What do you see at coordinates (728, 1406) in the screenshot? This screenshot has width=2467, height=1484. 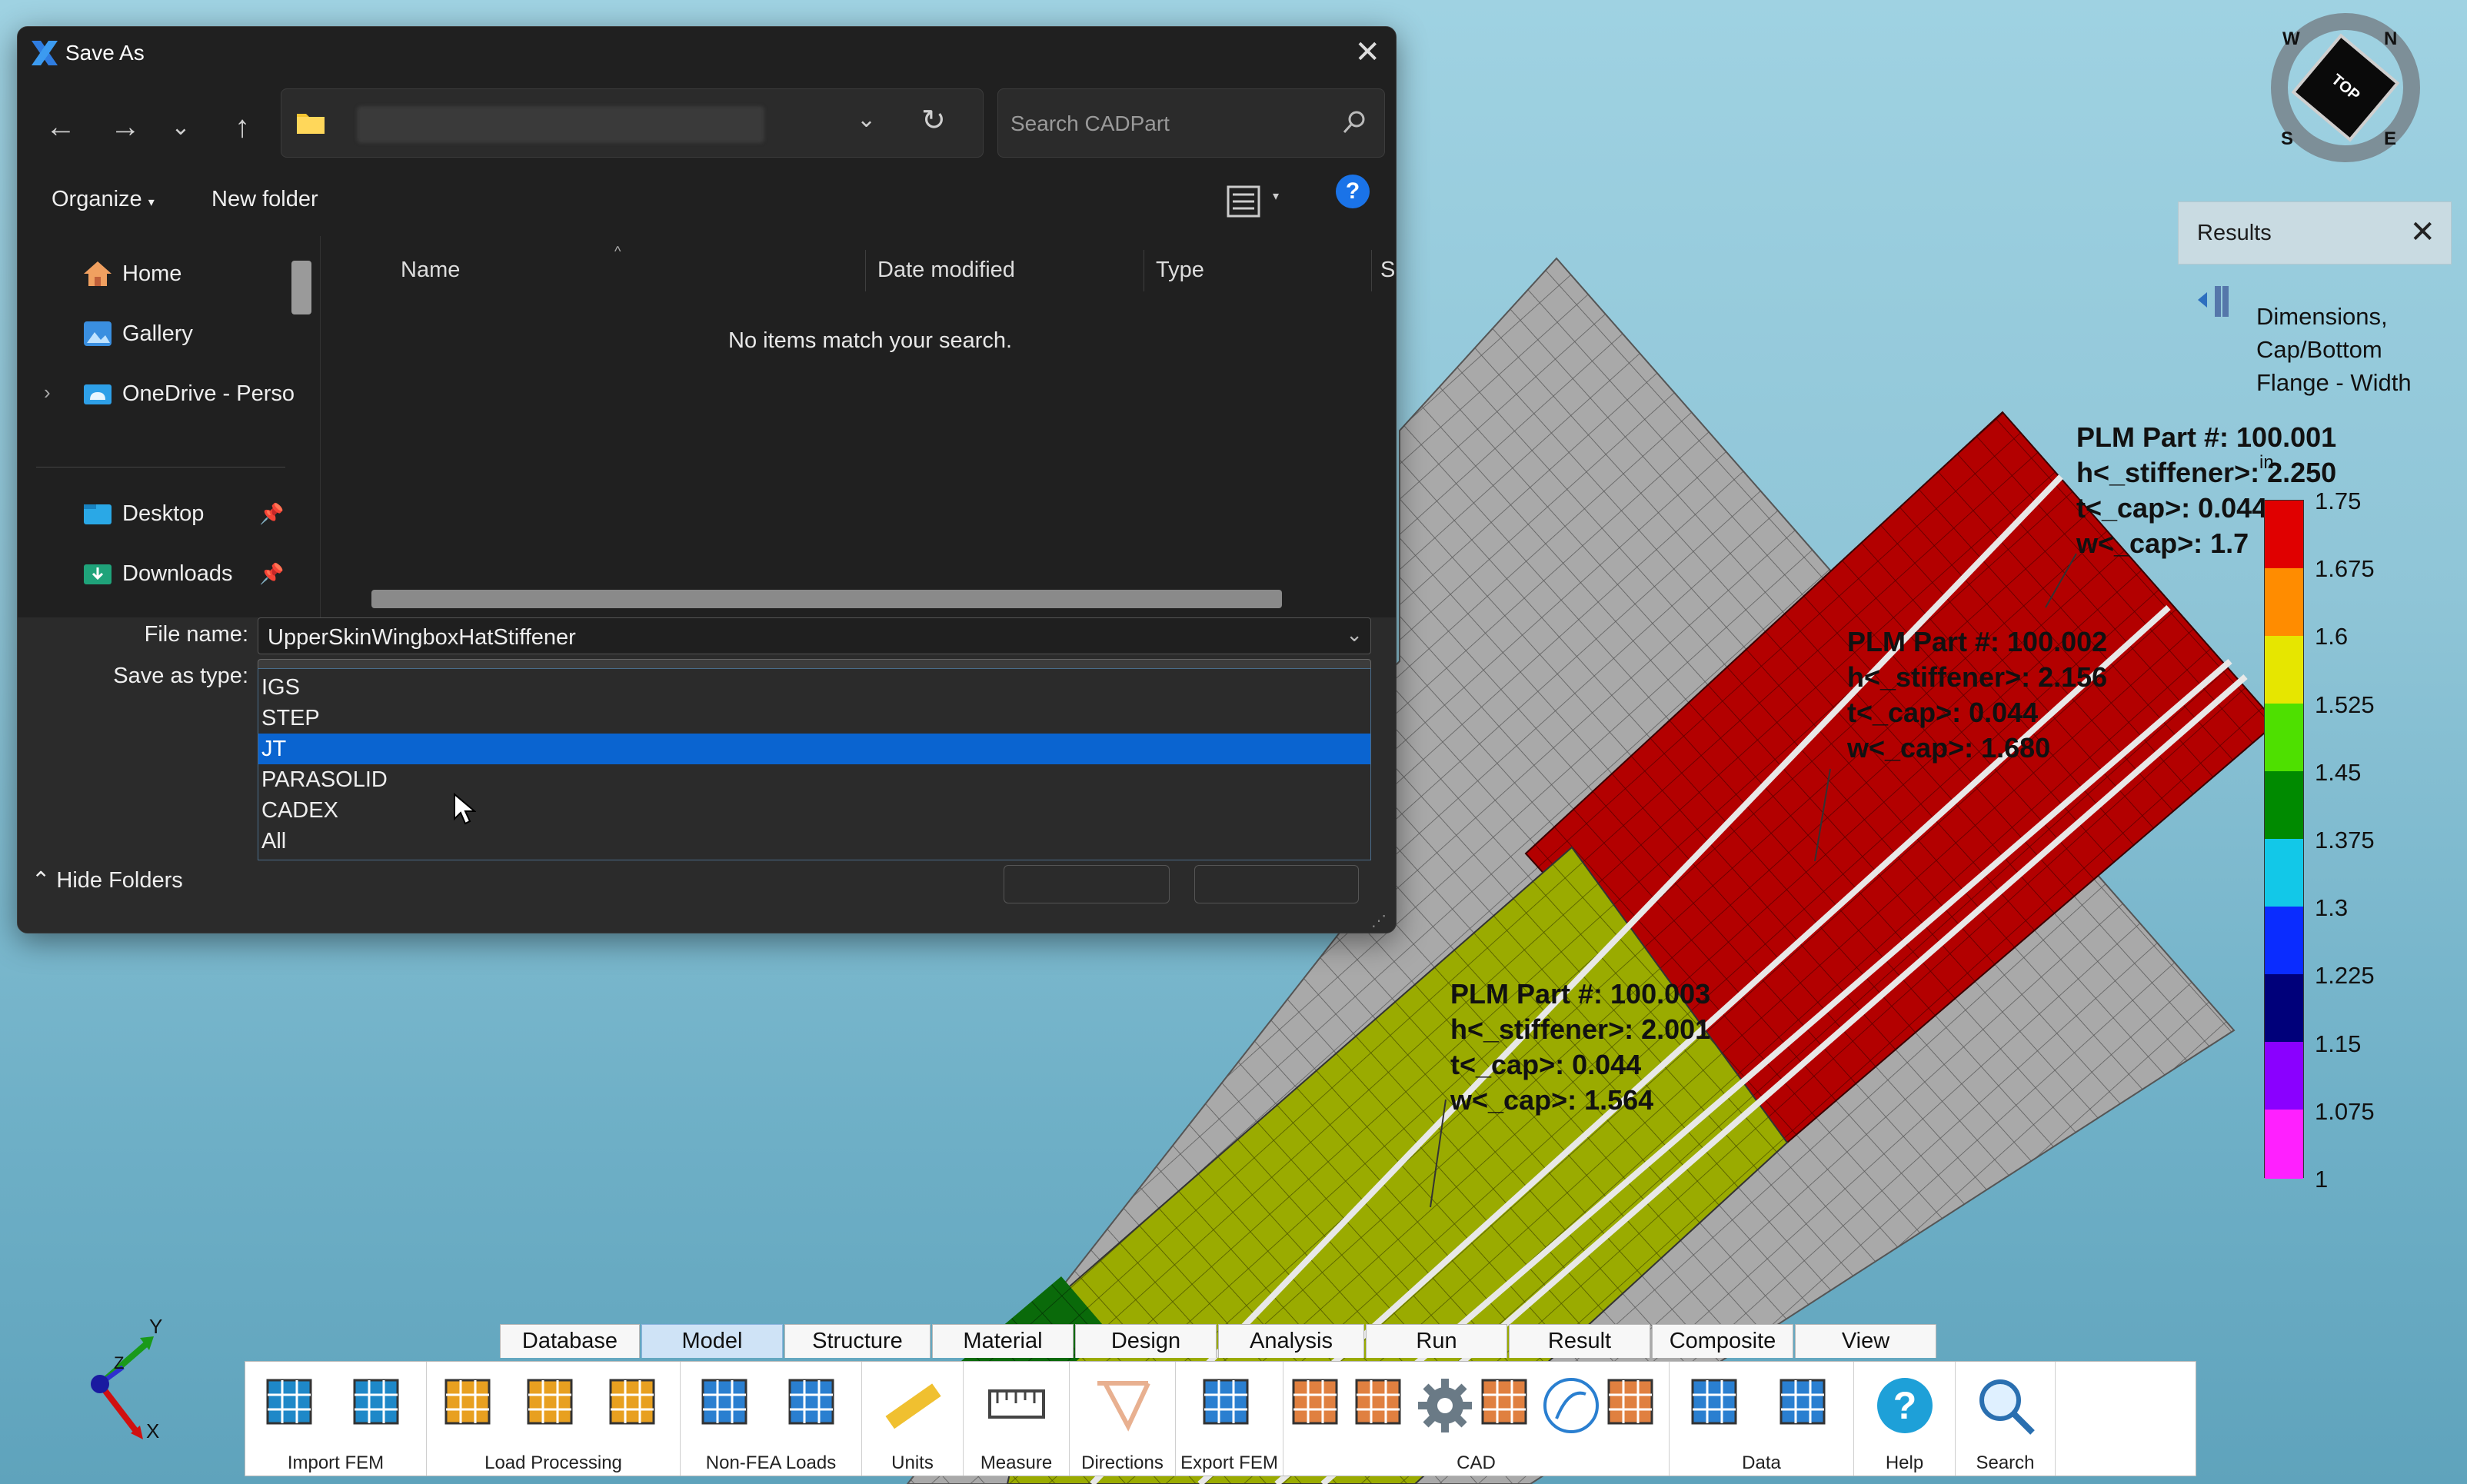 I see `bar-load-icon` at bounding box center [728, 1406].